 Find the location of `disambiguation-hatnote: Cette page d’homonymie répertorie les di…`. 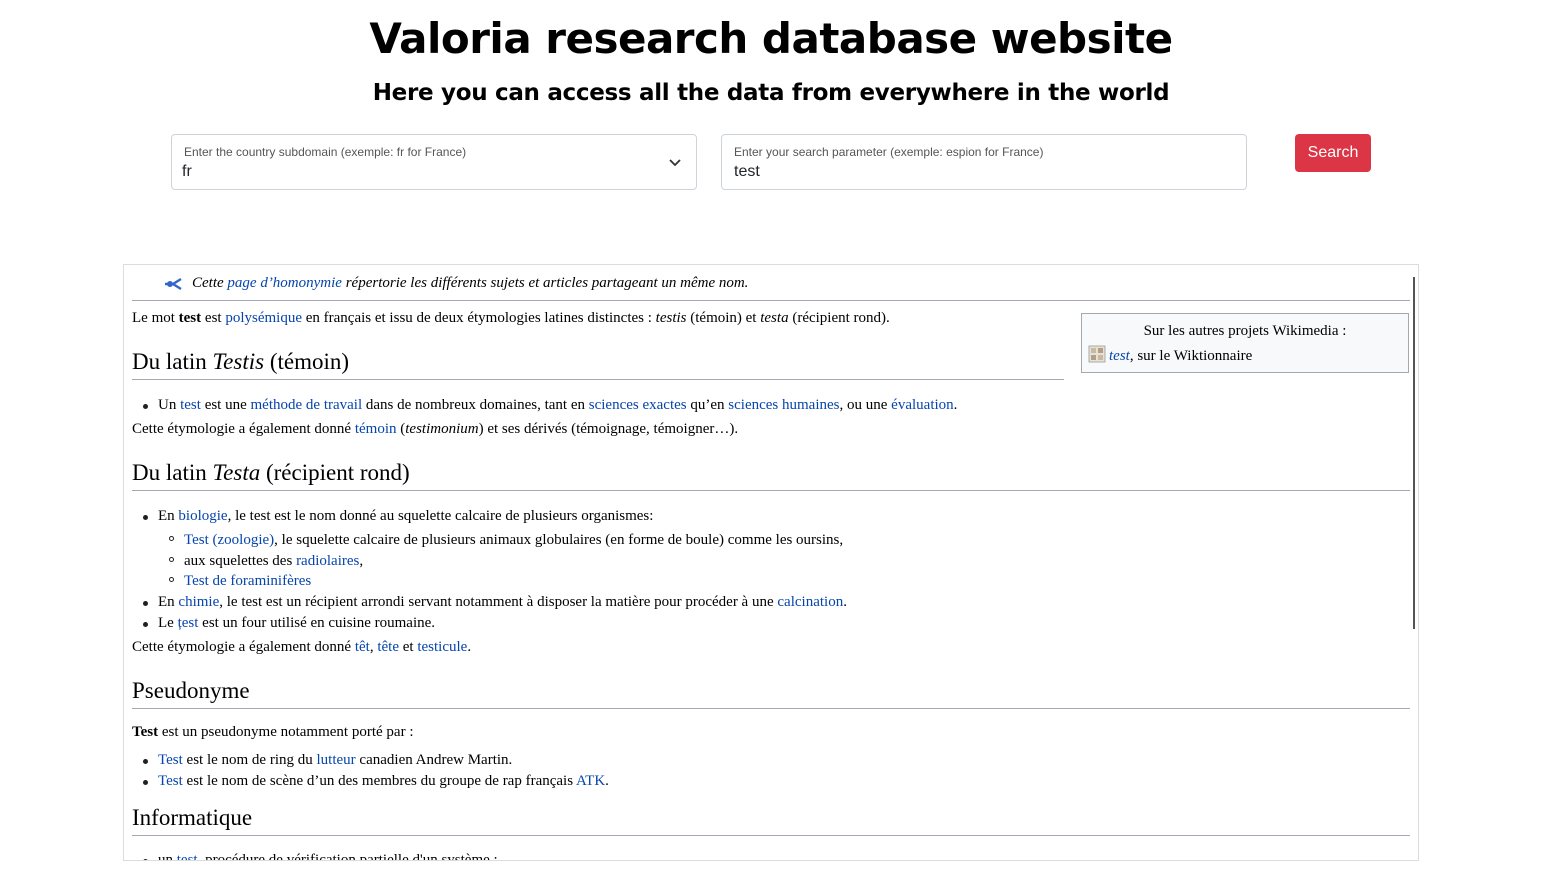

disambiguation-hatnote: Cette page d’homonymie répertorie les di… is located at coordinates (771, 283).